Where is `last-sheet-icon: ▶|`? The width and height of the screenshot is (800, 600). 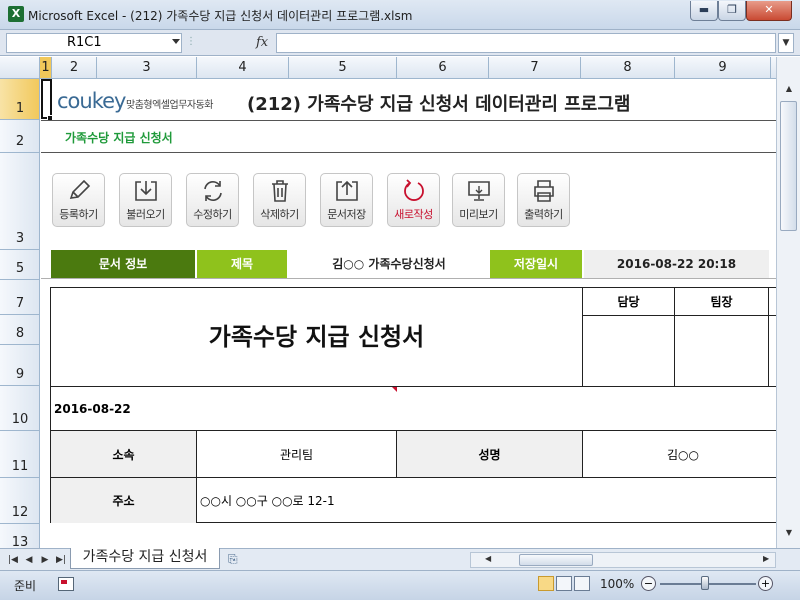
last-sheet-icon: ▶| is located at coordinates (61, 560).